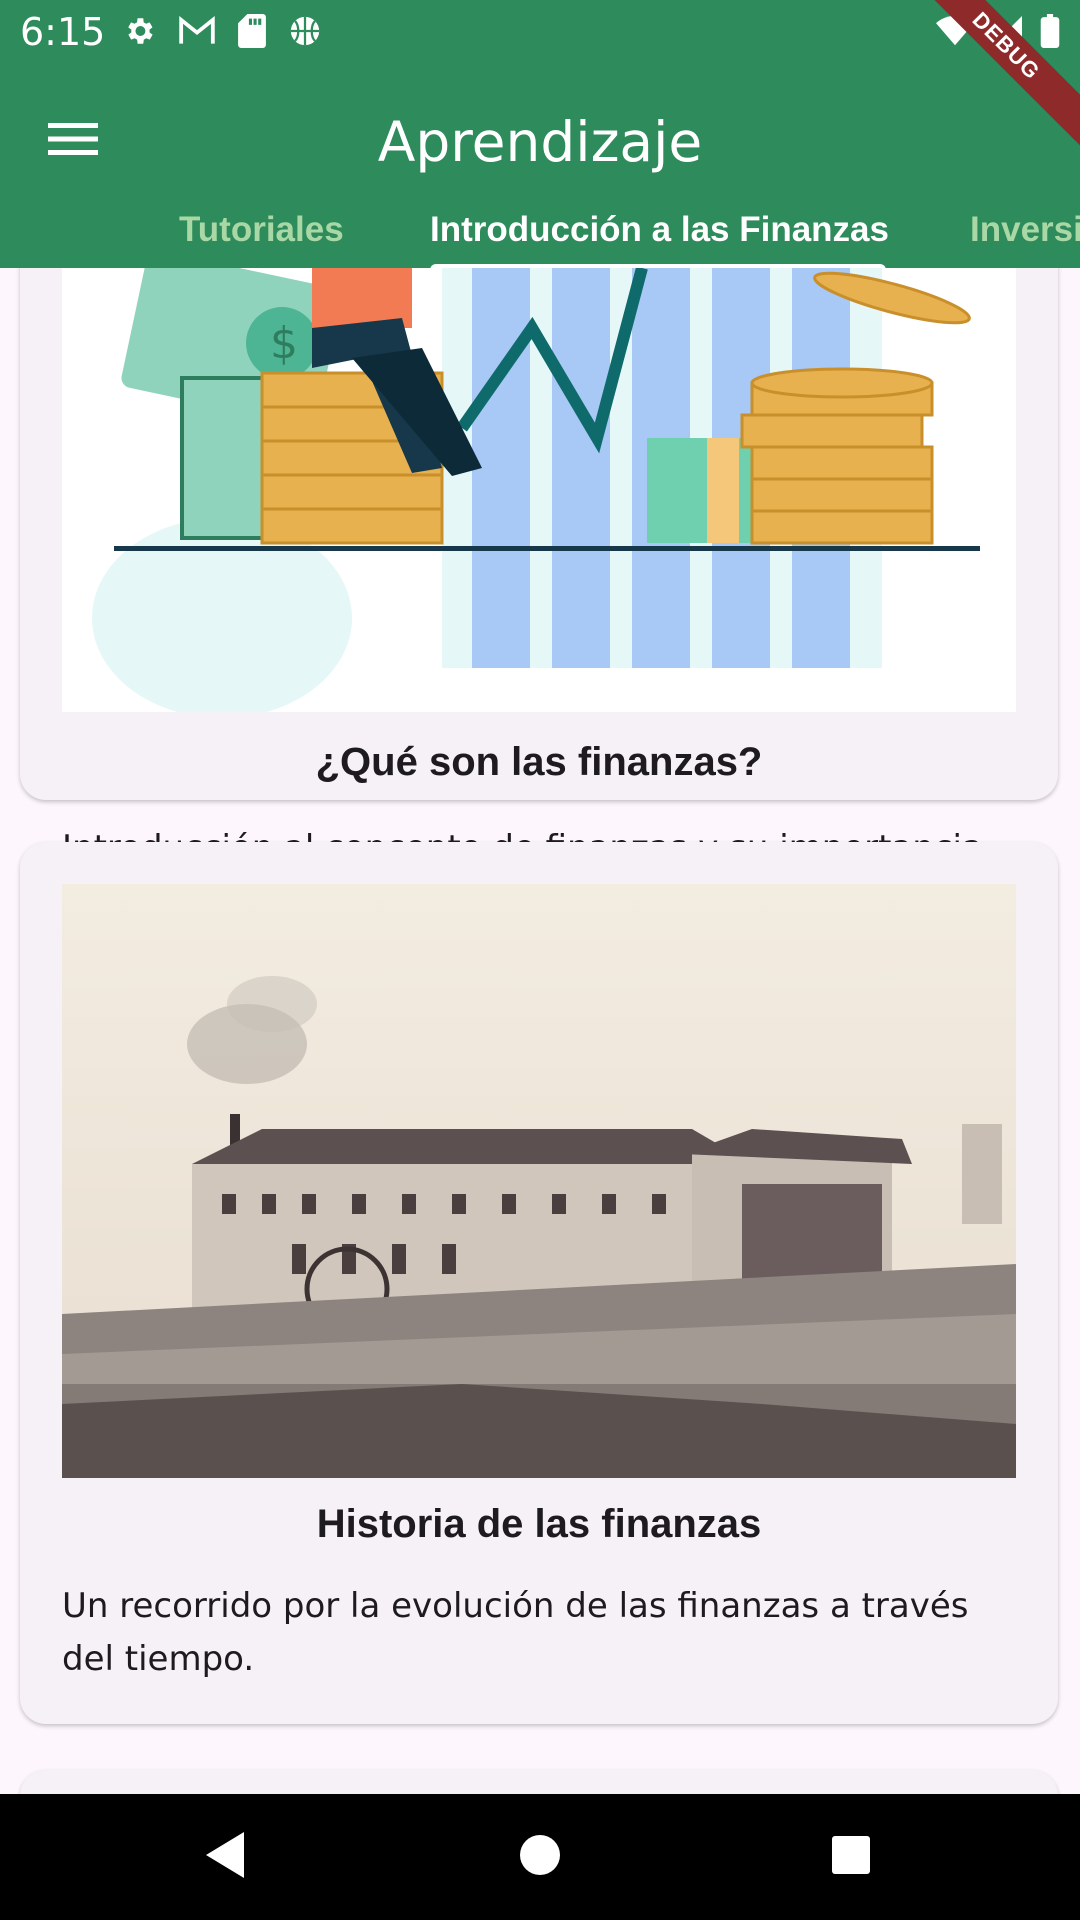 Image resolution: width=1080 pixels, height=1920 pixels. What do you see at coordinates (197, 33) in the screenshot?
I see `gmail-icon` at bounding box center [197, 33].